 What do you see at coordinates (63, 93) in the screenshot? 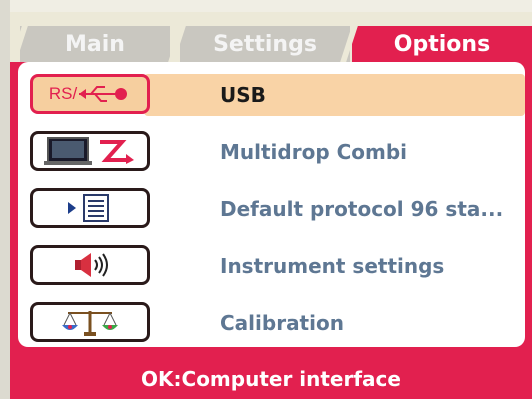
I see `rs-usb-icon-text: RS/` at bounding box center [63, 93].